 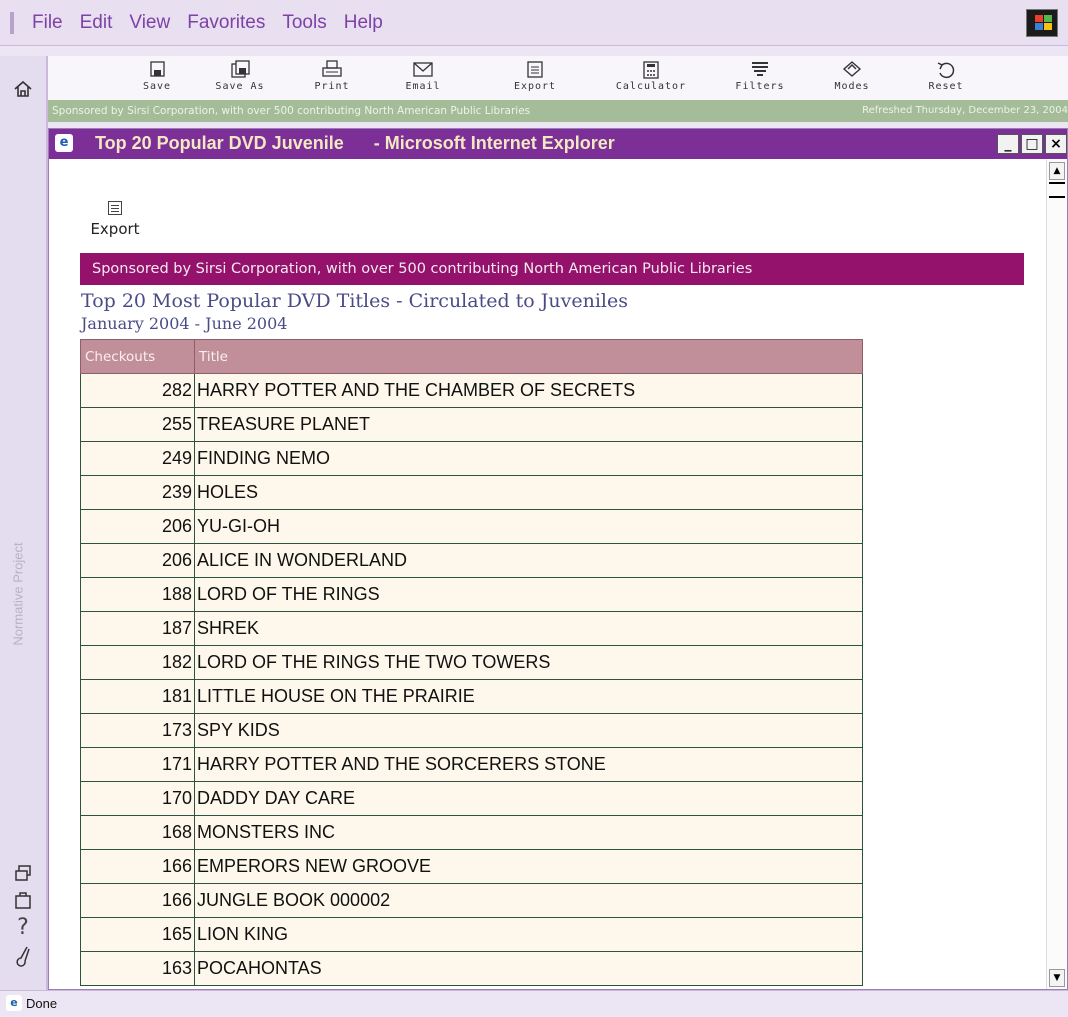 I want to click on save-button: Save, so click(x=157, y=76).